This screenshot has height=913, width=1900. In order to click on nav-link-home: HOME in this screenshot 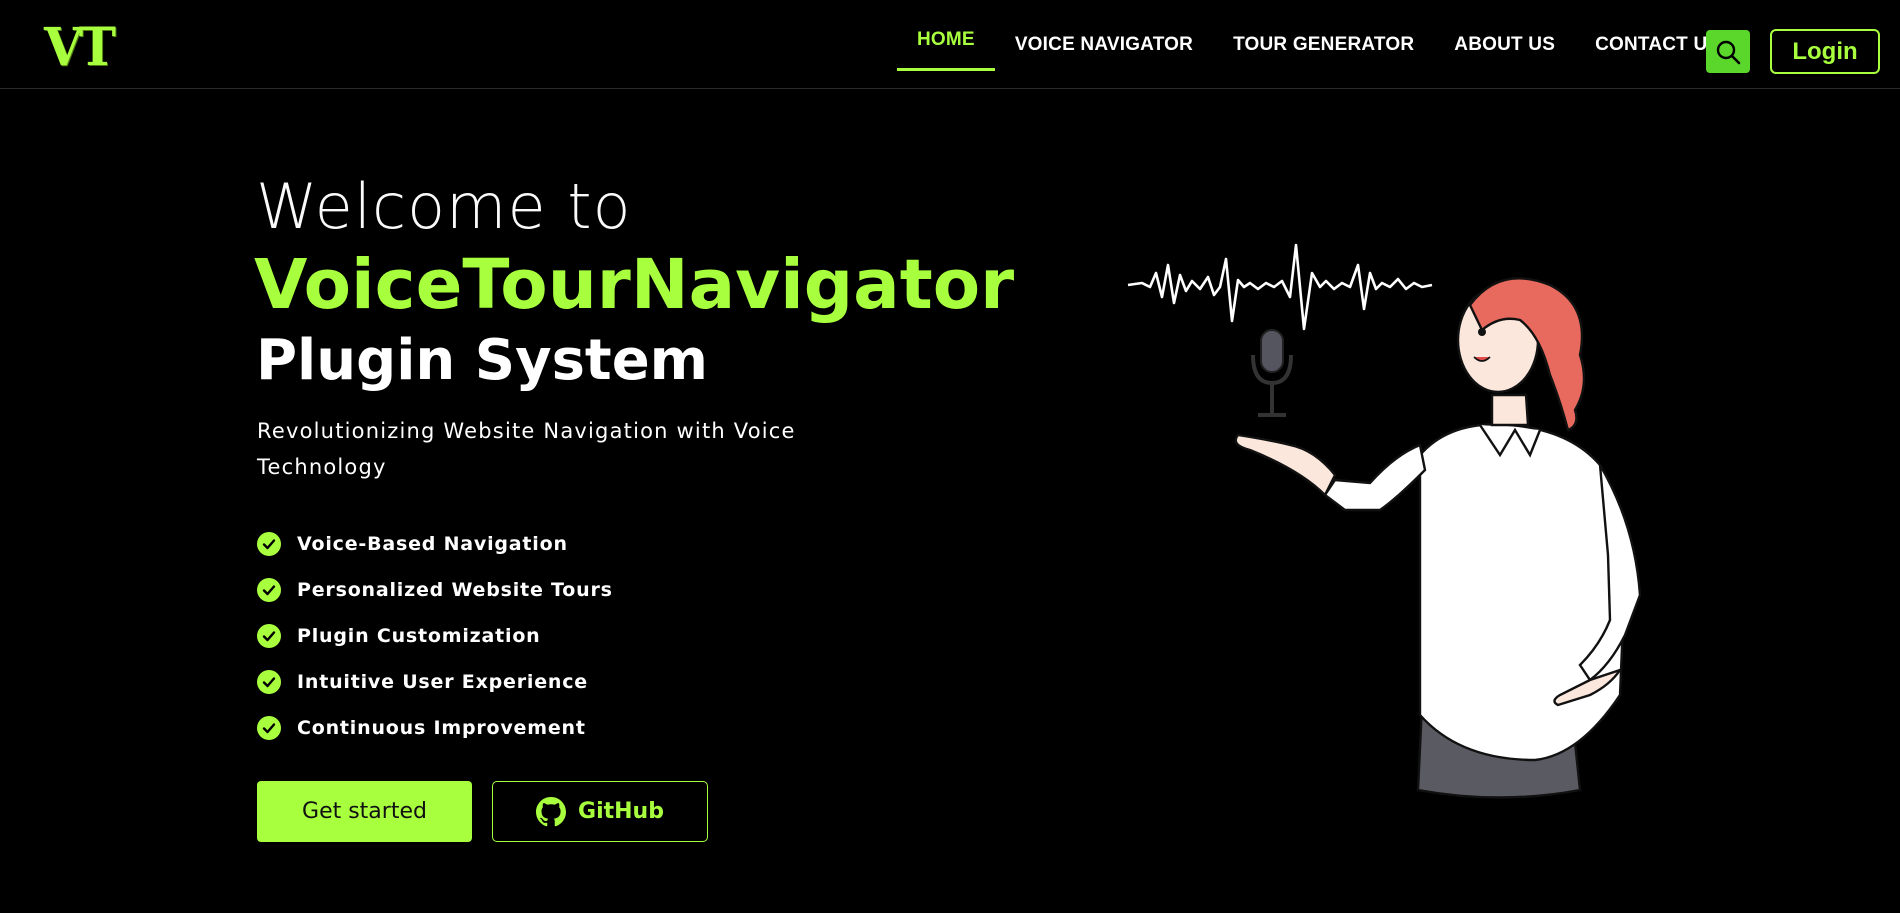, I will do `click(946, 44)`.